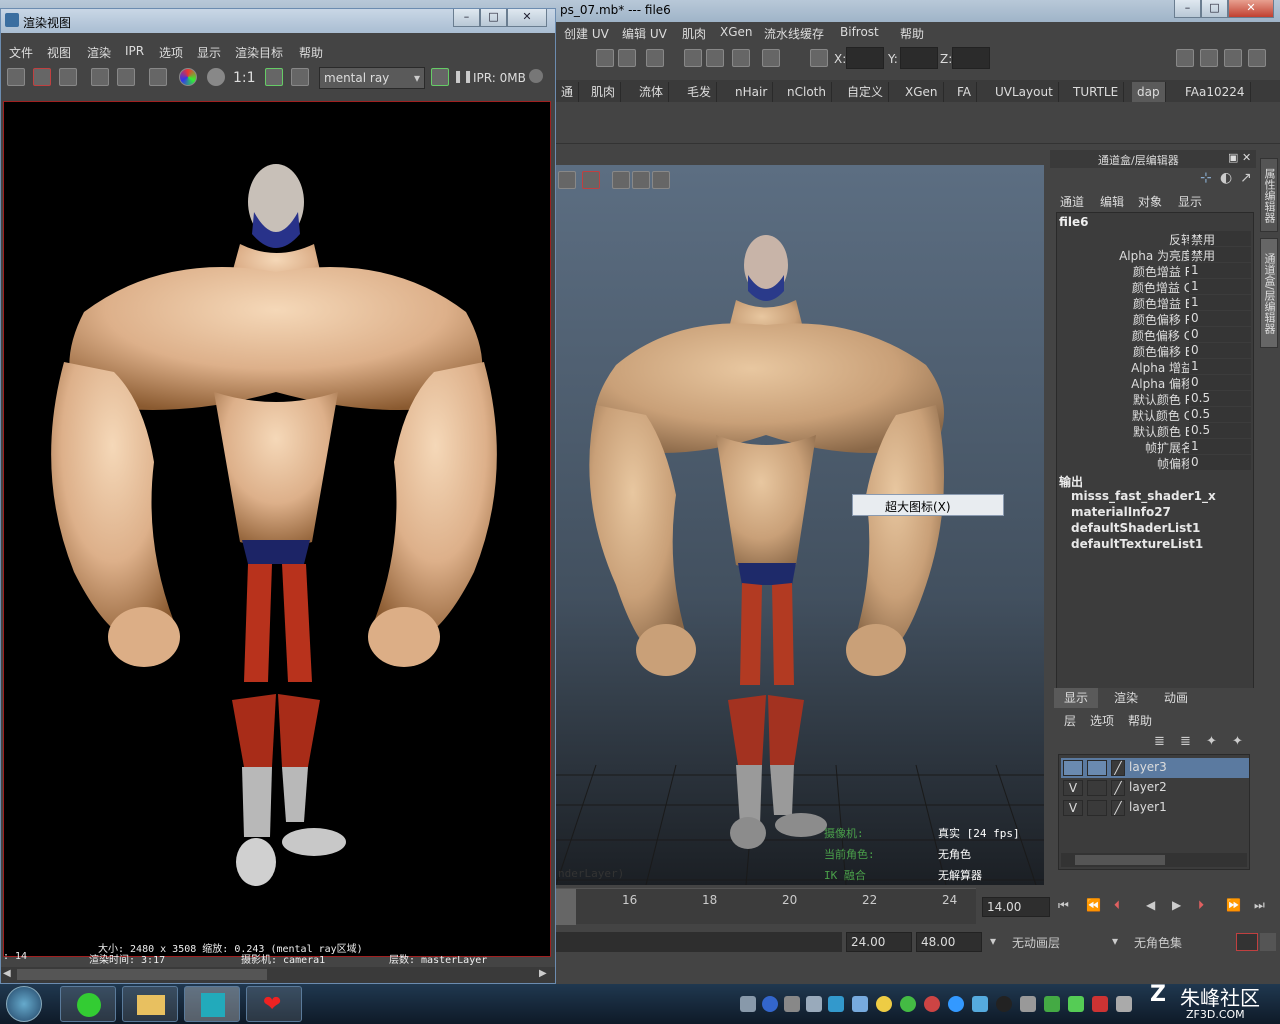 The width and height of the screenshot is (1280, 1024). Describe the element at coordinates (884, 1004) in the screenshot. I see `tray-app1-icon` at that location.